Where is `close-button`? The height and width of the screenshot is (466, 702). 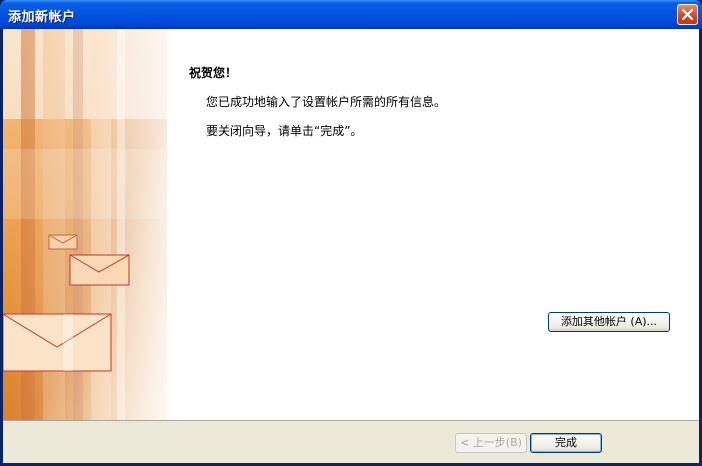 close-button is located at coordinates (687, 14).